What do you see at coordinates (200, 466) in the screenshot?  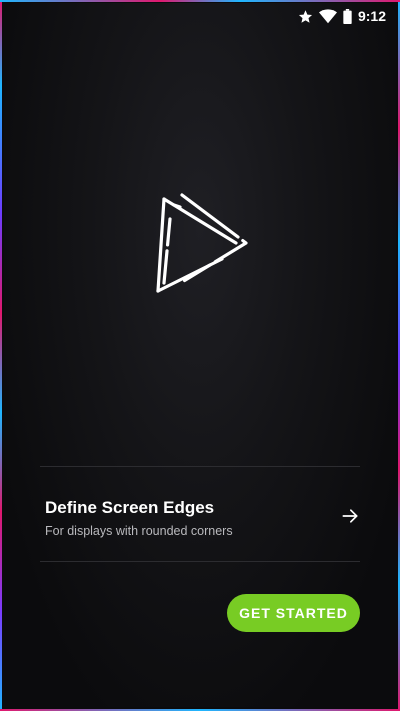 I see `divider-top` at bounding box center [200, 466].